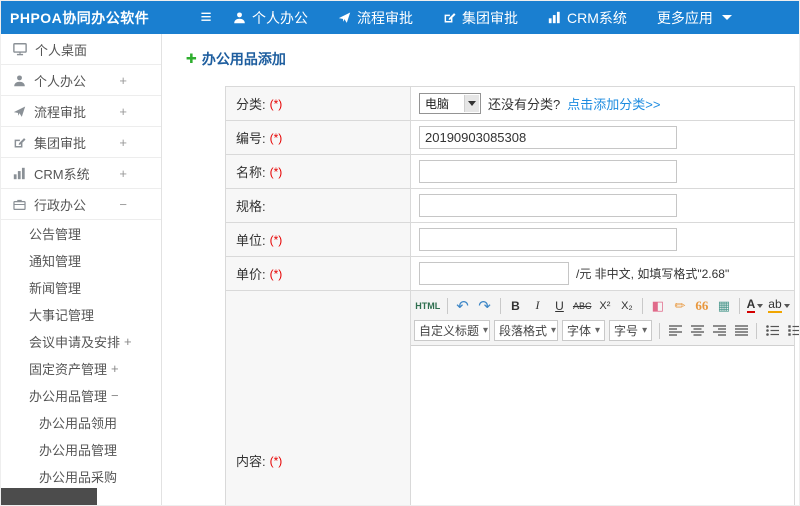 Image resolution: width=800 pixels, height=506 pixels. I want to click on sidebar-item-admin-office: 行政办公 −, so click(81, 204).